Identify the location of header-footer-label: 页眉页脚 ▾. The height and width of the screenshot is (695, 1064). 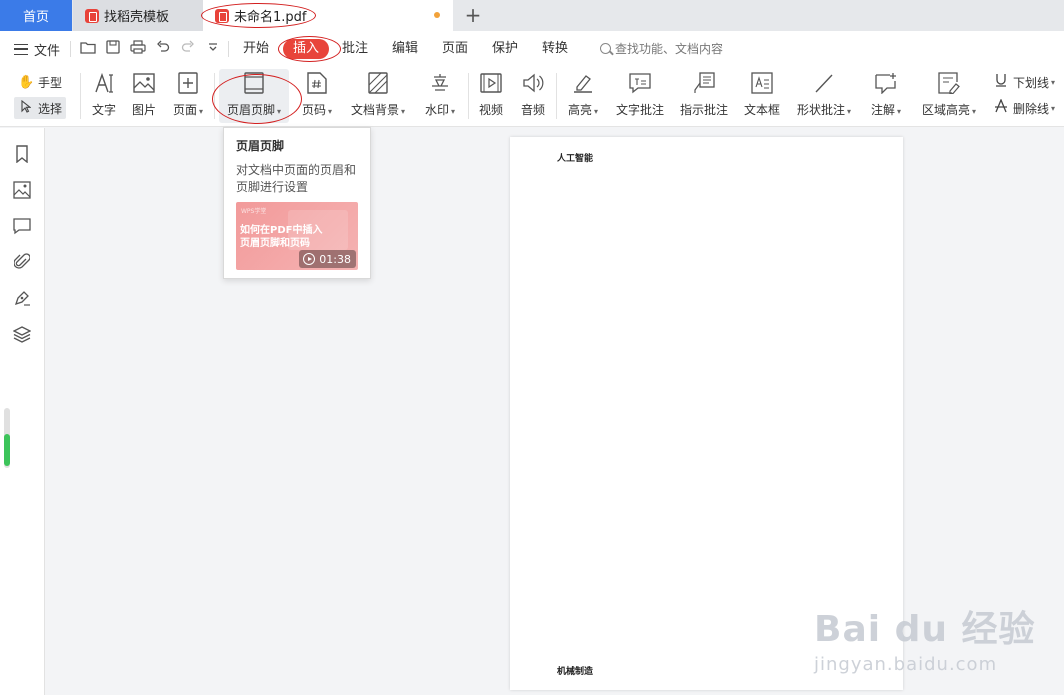
(254, 110).